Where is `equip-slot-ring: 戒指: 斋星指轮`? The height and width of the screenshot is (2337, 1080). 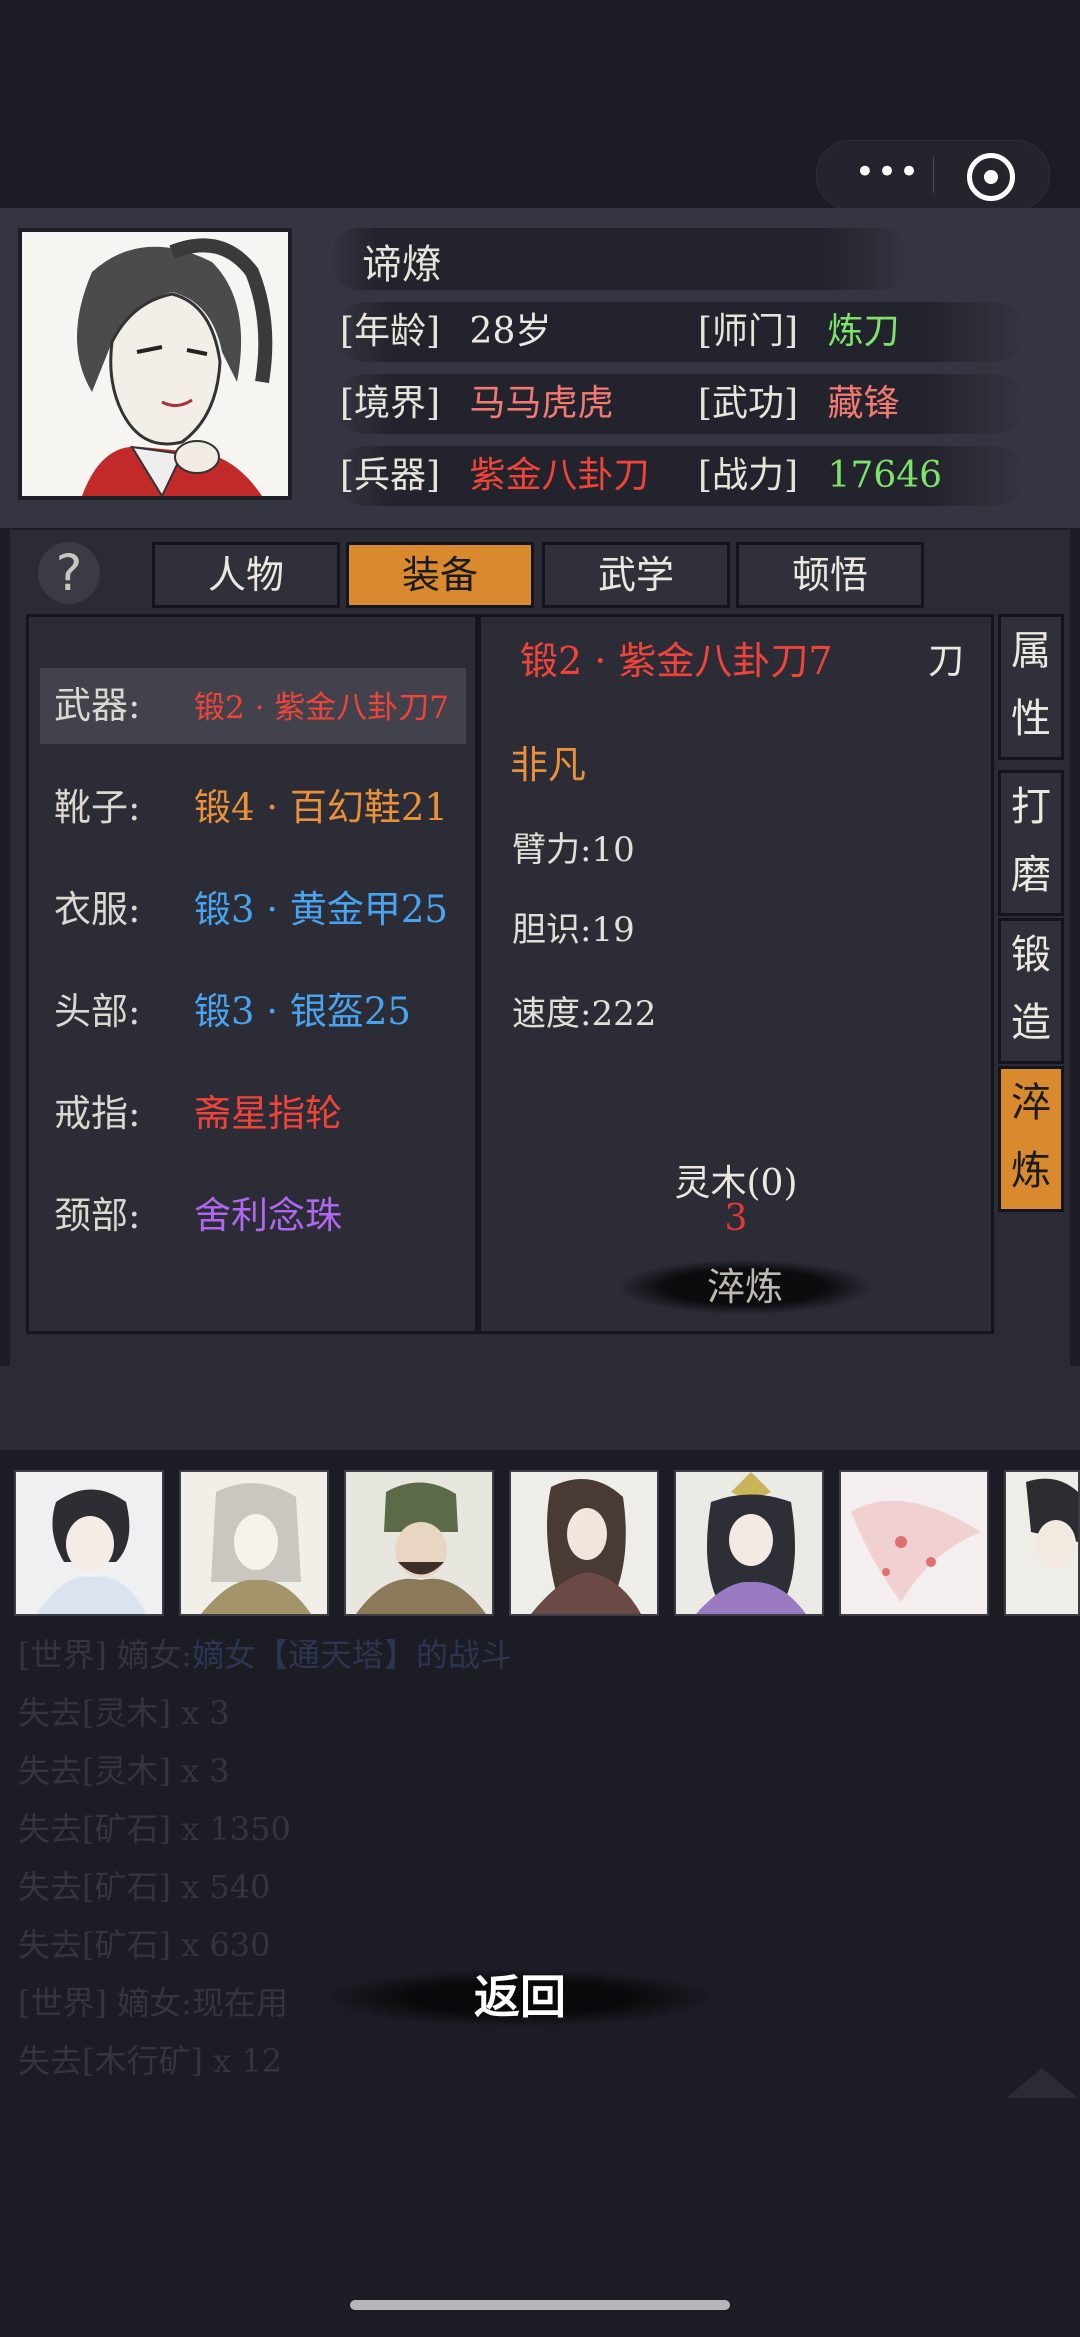
equip-slot-ring: 戒指: 斋星指轮 is located at coordinates (255, 1114).